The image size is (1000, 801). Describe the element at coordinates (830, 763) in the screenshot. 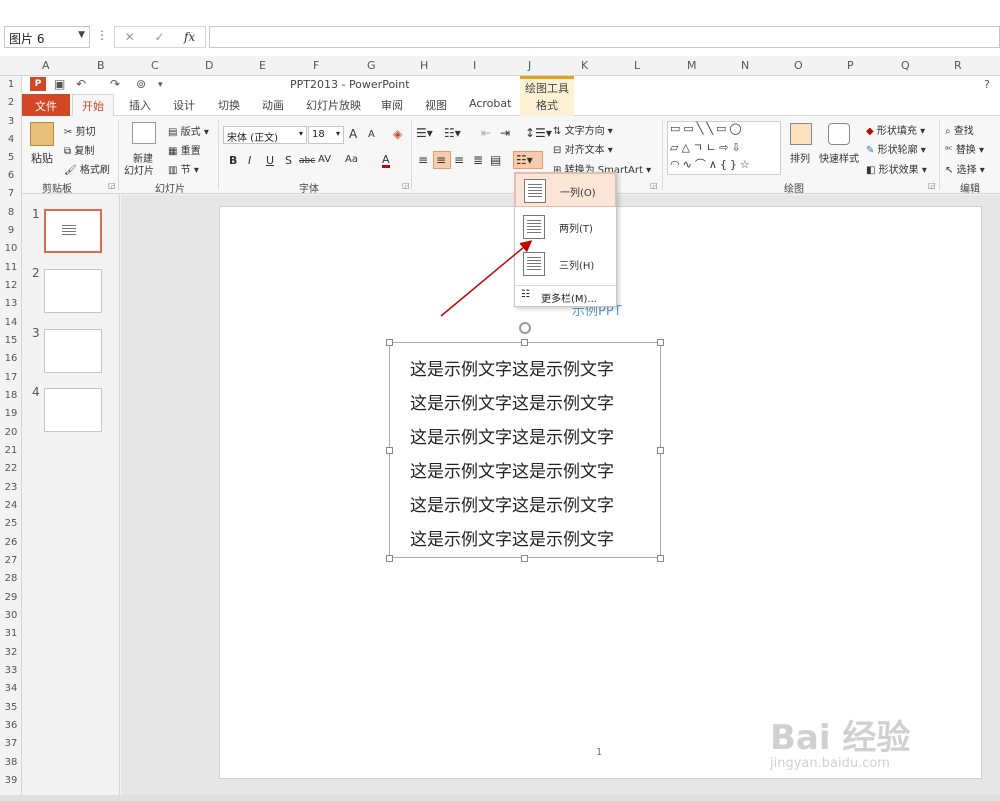

I see `baidu-watermark-url: jingyan.baidu.com` at that location.